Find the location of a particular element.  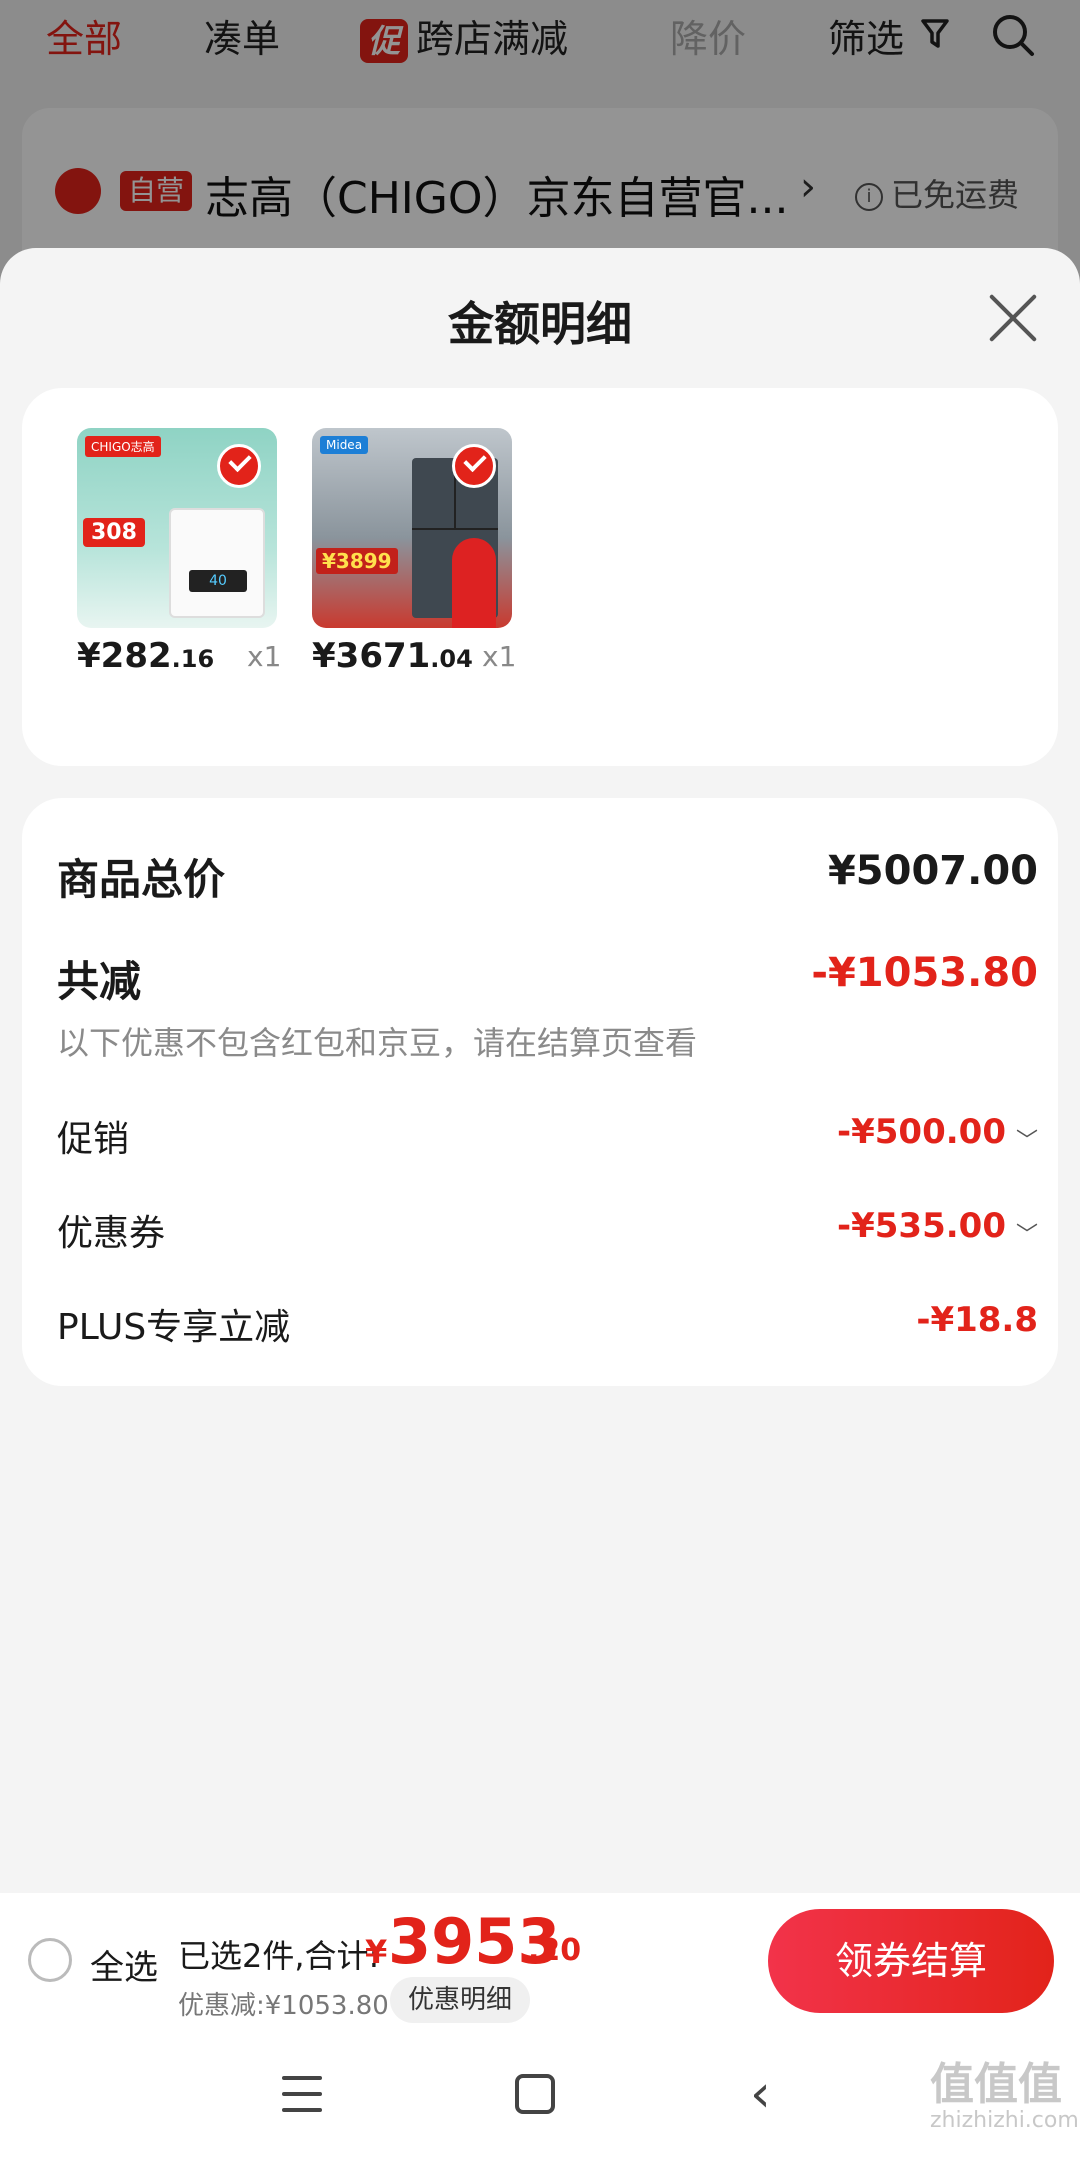

price-decimal: .04 is located at coordinates (451, 659).